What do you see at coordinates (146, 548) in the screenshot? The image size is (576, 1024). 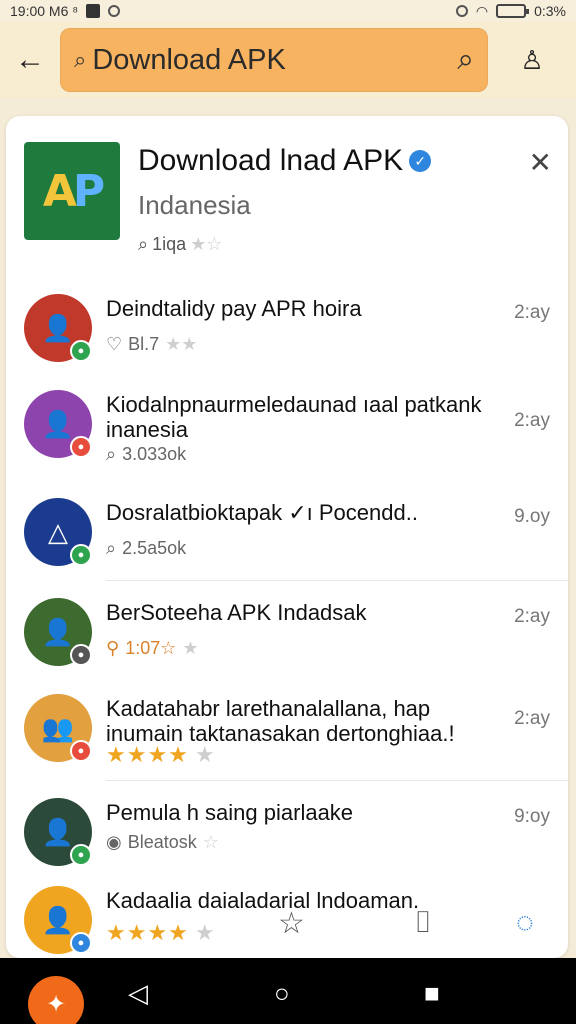 I see `item-meta: ⌕ 2.5a5ok` at bounding box center [146, 548].